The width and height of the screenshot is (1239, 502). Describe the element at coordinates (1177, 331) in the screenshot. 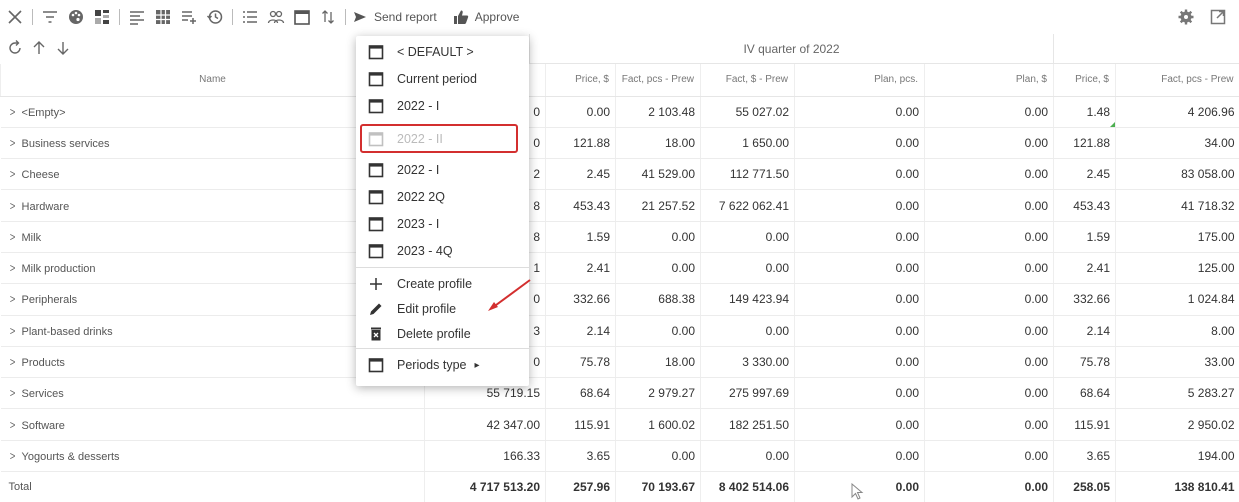

I see `value-cell: 8.00` at that location.